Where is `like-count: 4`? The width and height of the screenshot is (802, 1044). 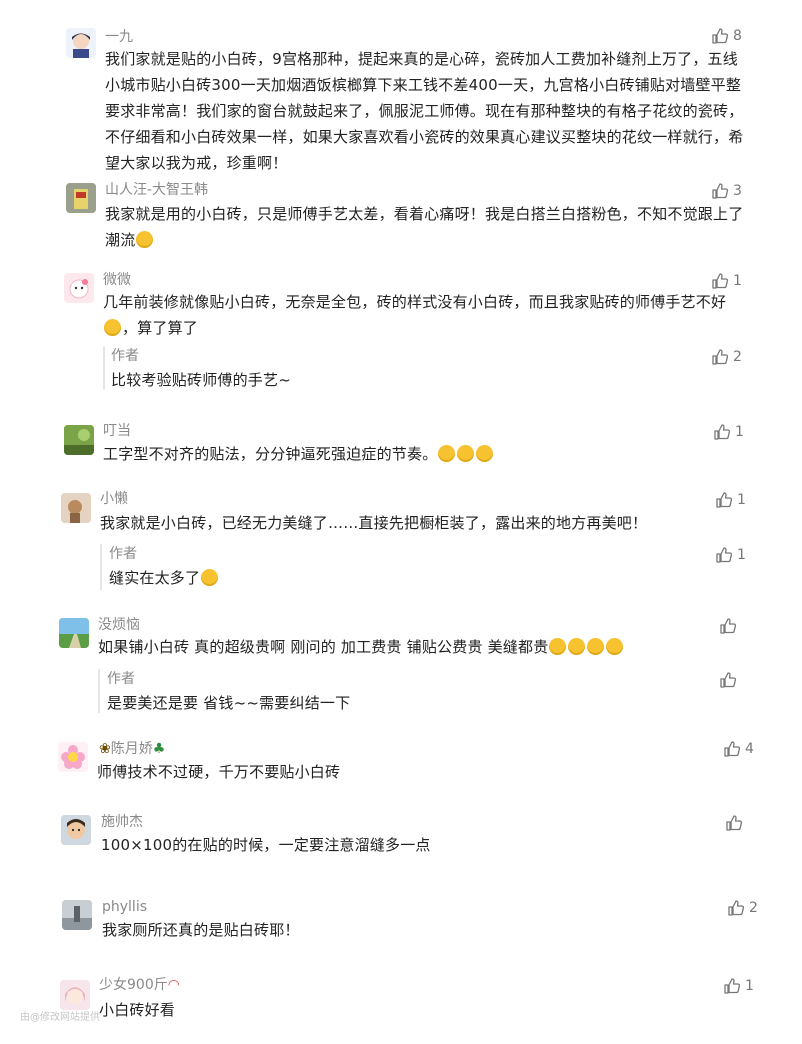 like-count: 4 is located at coordinates (749, 749).